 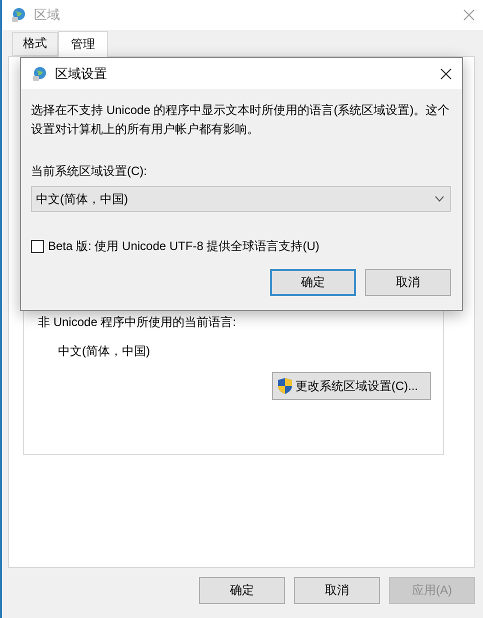 What do you see at coordinates (81, 73) in the screenshot?
I see `dialog-title: 区域设置` at bounding box center [81, 73].